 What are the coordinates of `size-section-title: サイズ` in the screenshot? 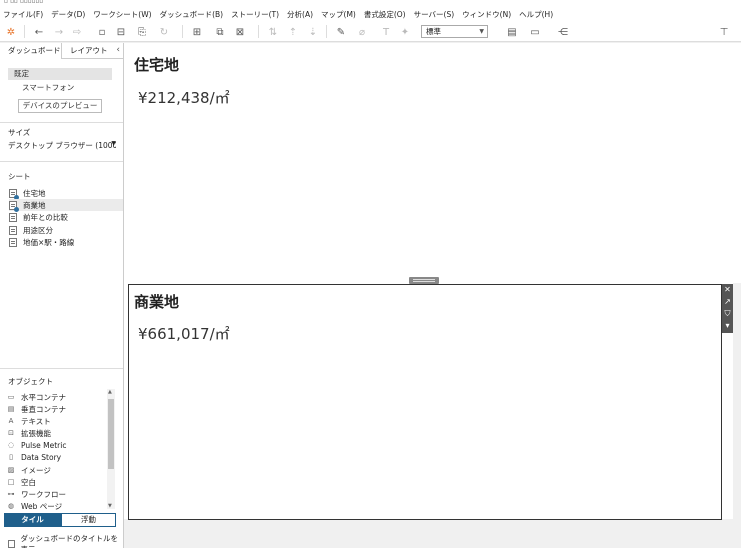 It's located at (19, 132).